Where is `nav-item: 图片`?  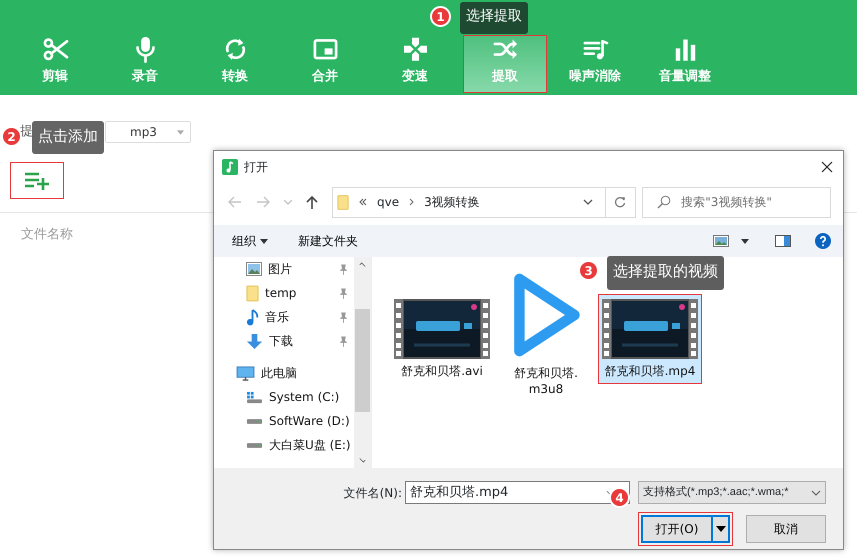 nav-item: 图片 is located at coordinates (284, 269).